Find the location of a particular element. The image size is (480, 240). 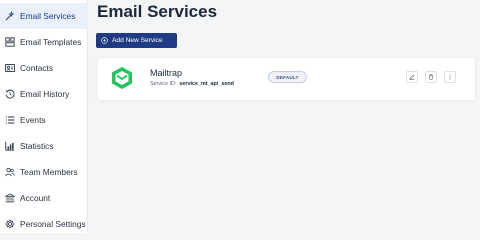

sidebar-item-team-members: Team Members is located at coordinates (44, 172).